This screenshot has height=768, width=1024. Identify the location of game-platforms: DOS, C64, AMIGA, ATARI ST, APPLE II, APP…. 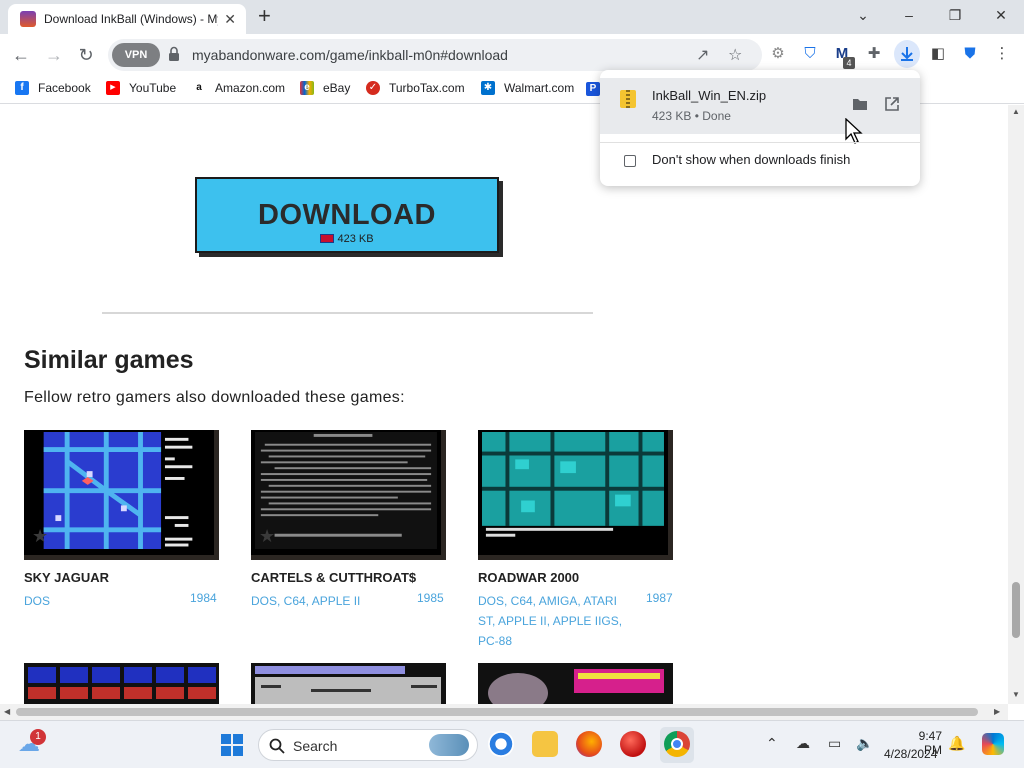
(553, 621).